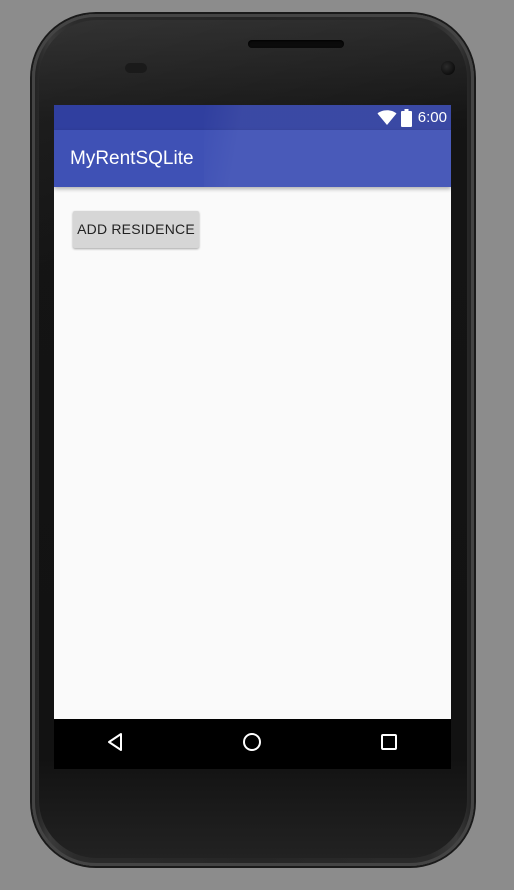 This screenshot has width=514, height=890. I want to click on recents-icon, so click(389, 744).